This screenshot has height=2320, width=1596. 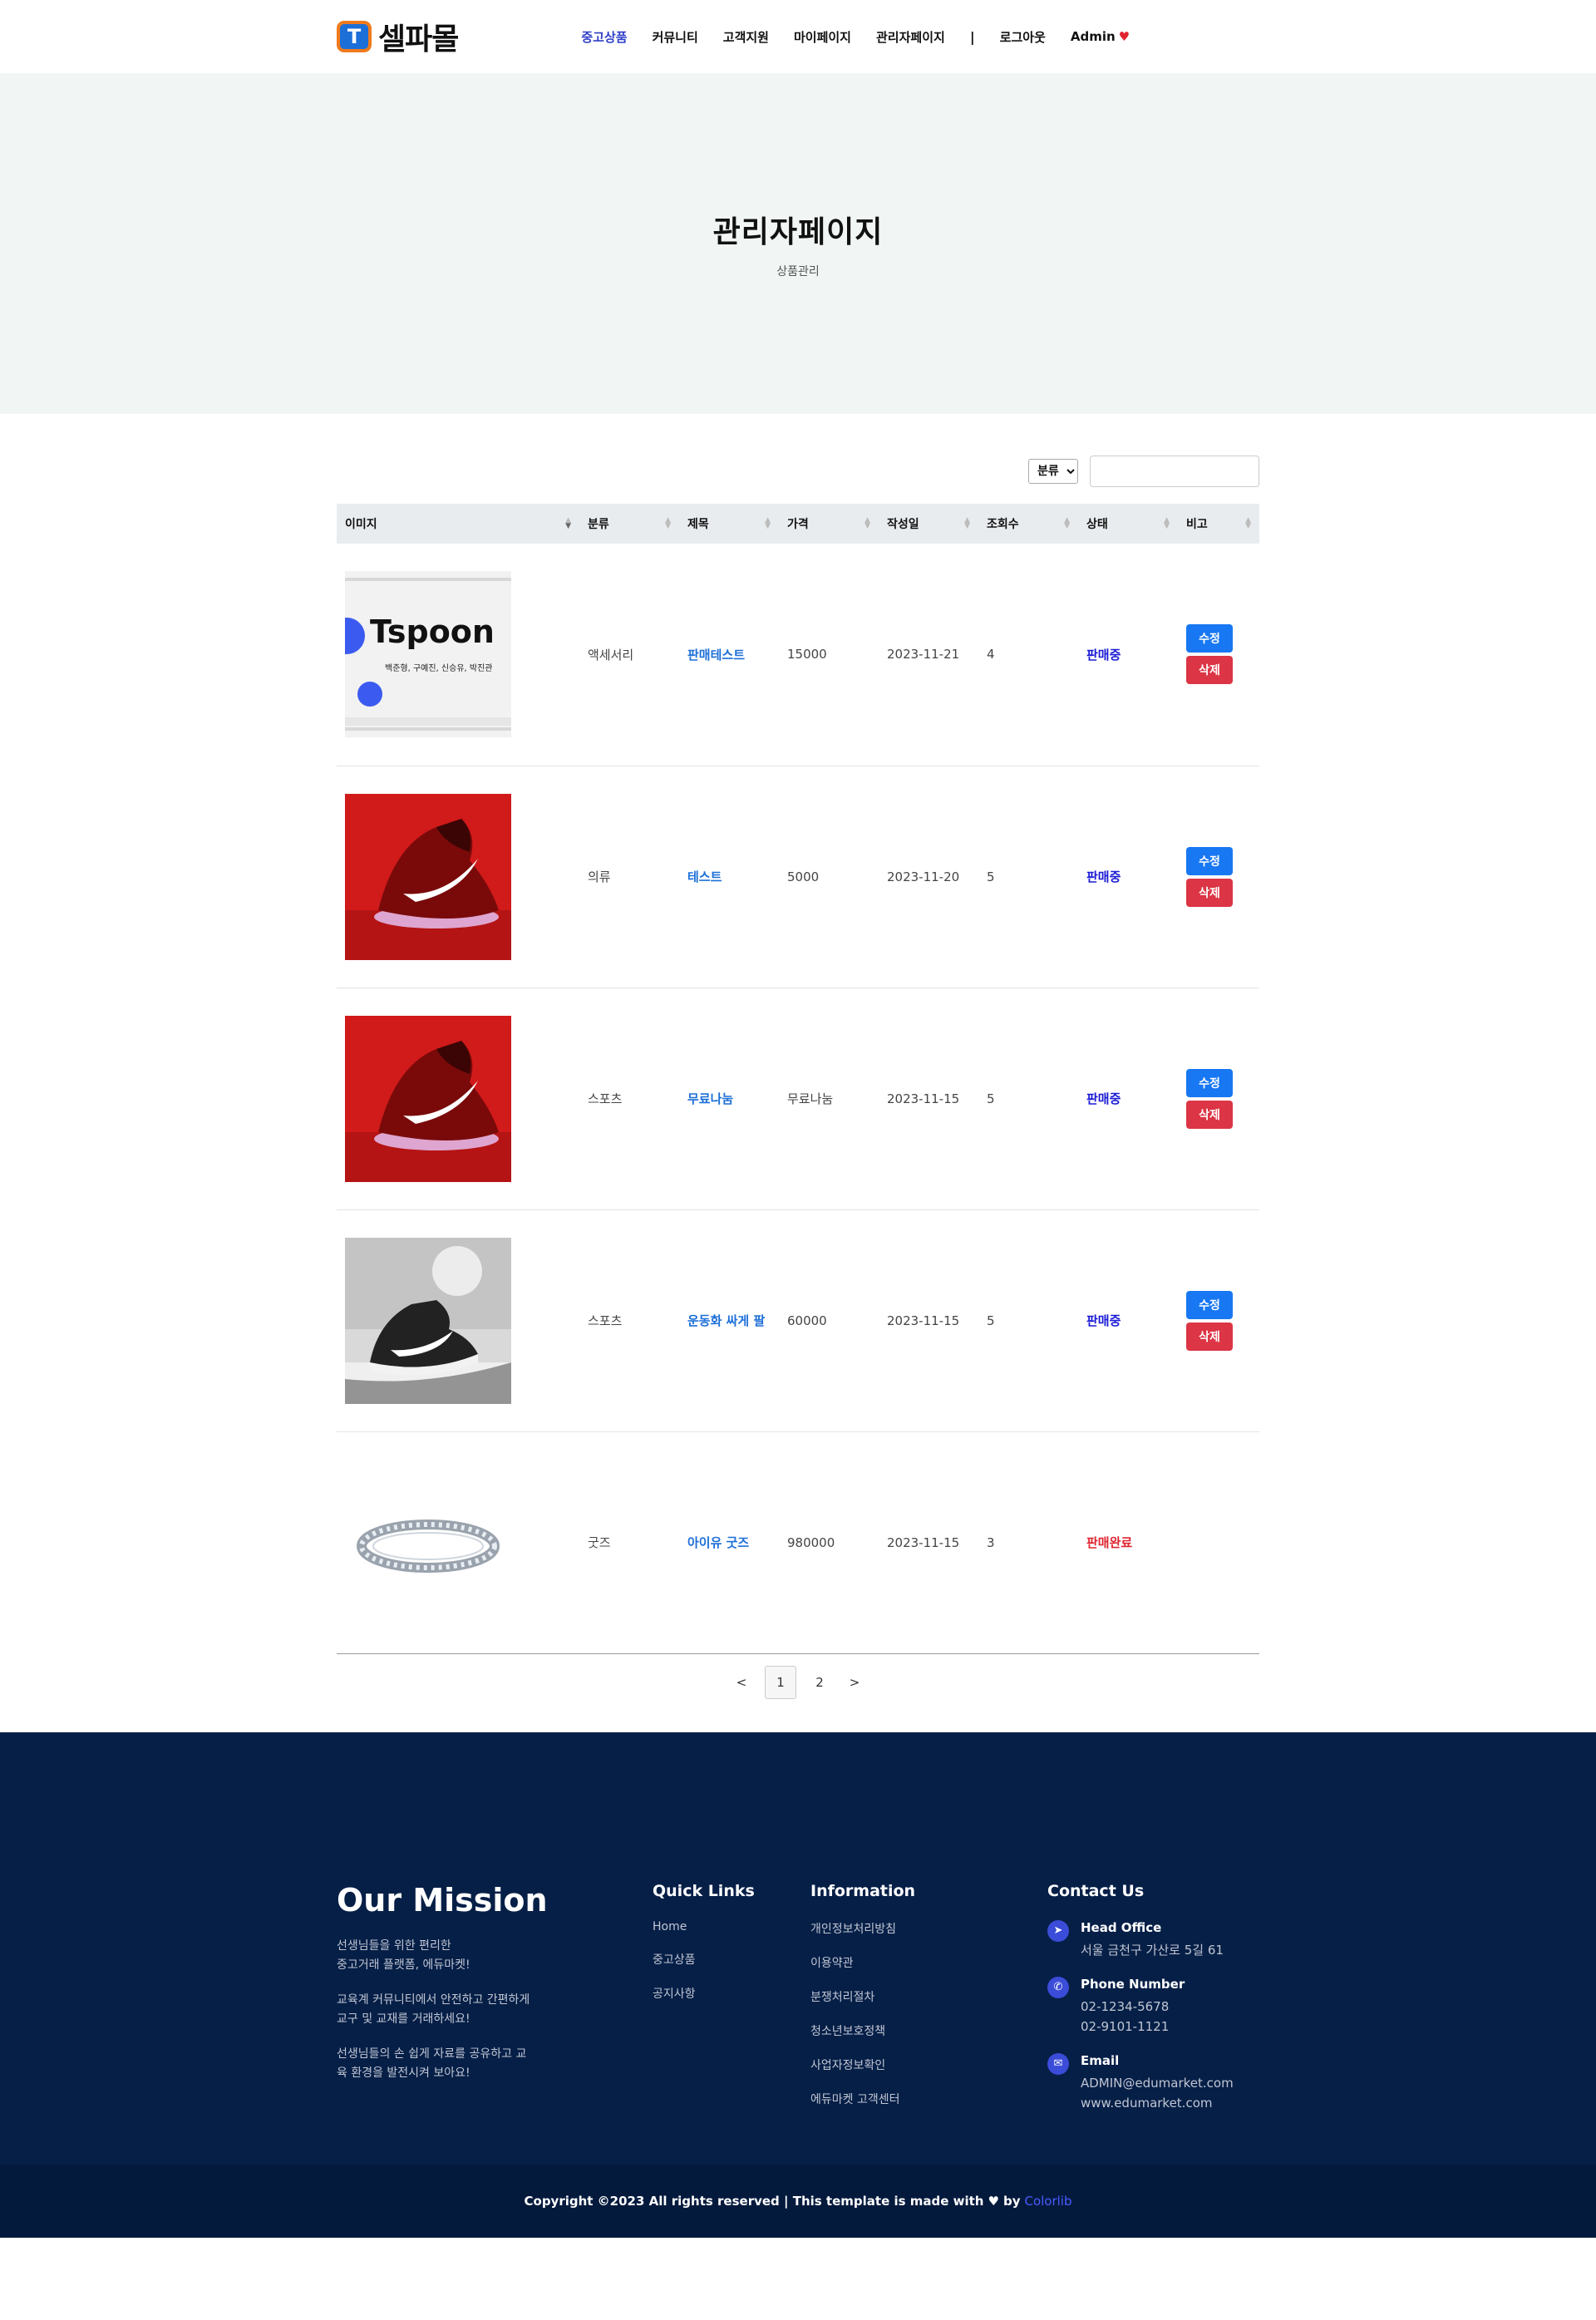 I want to click on actions-cell, so click(x=1218, y=1542).